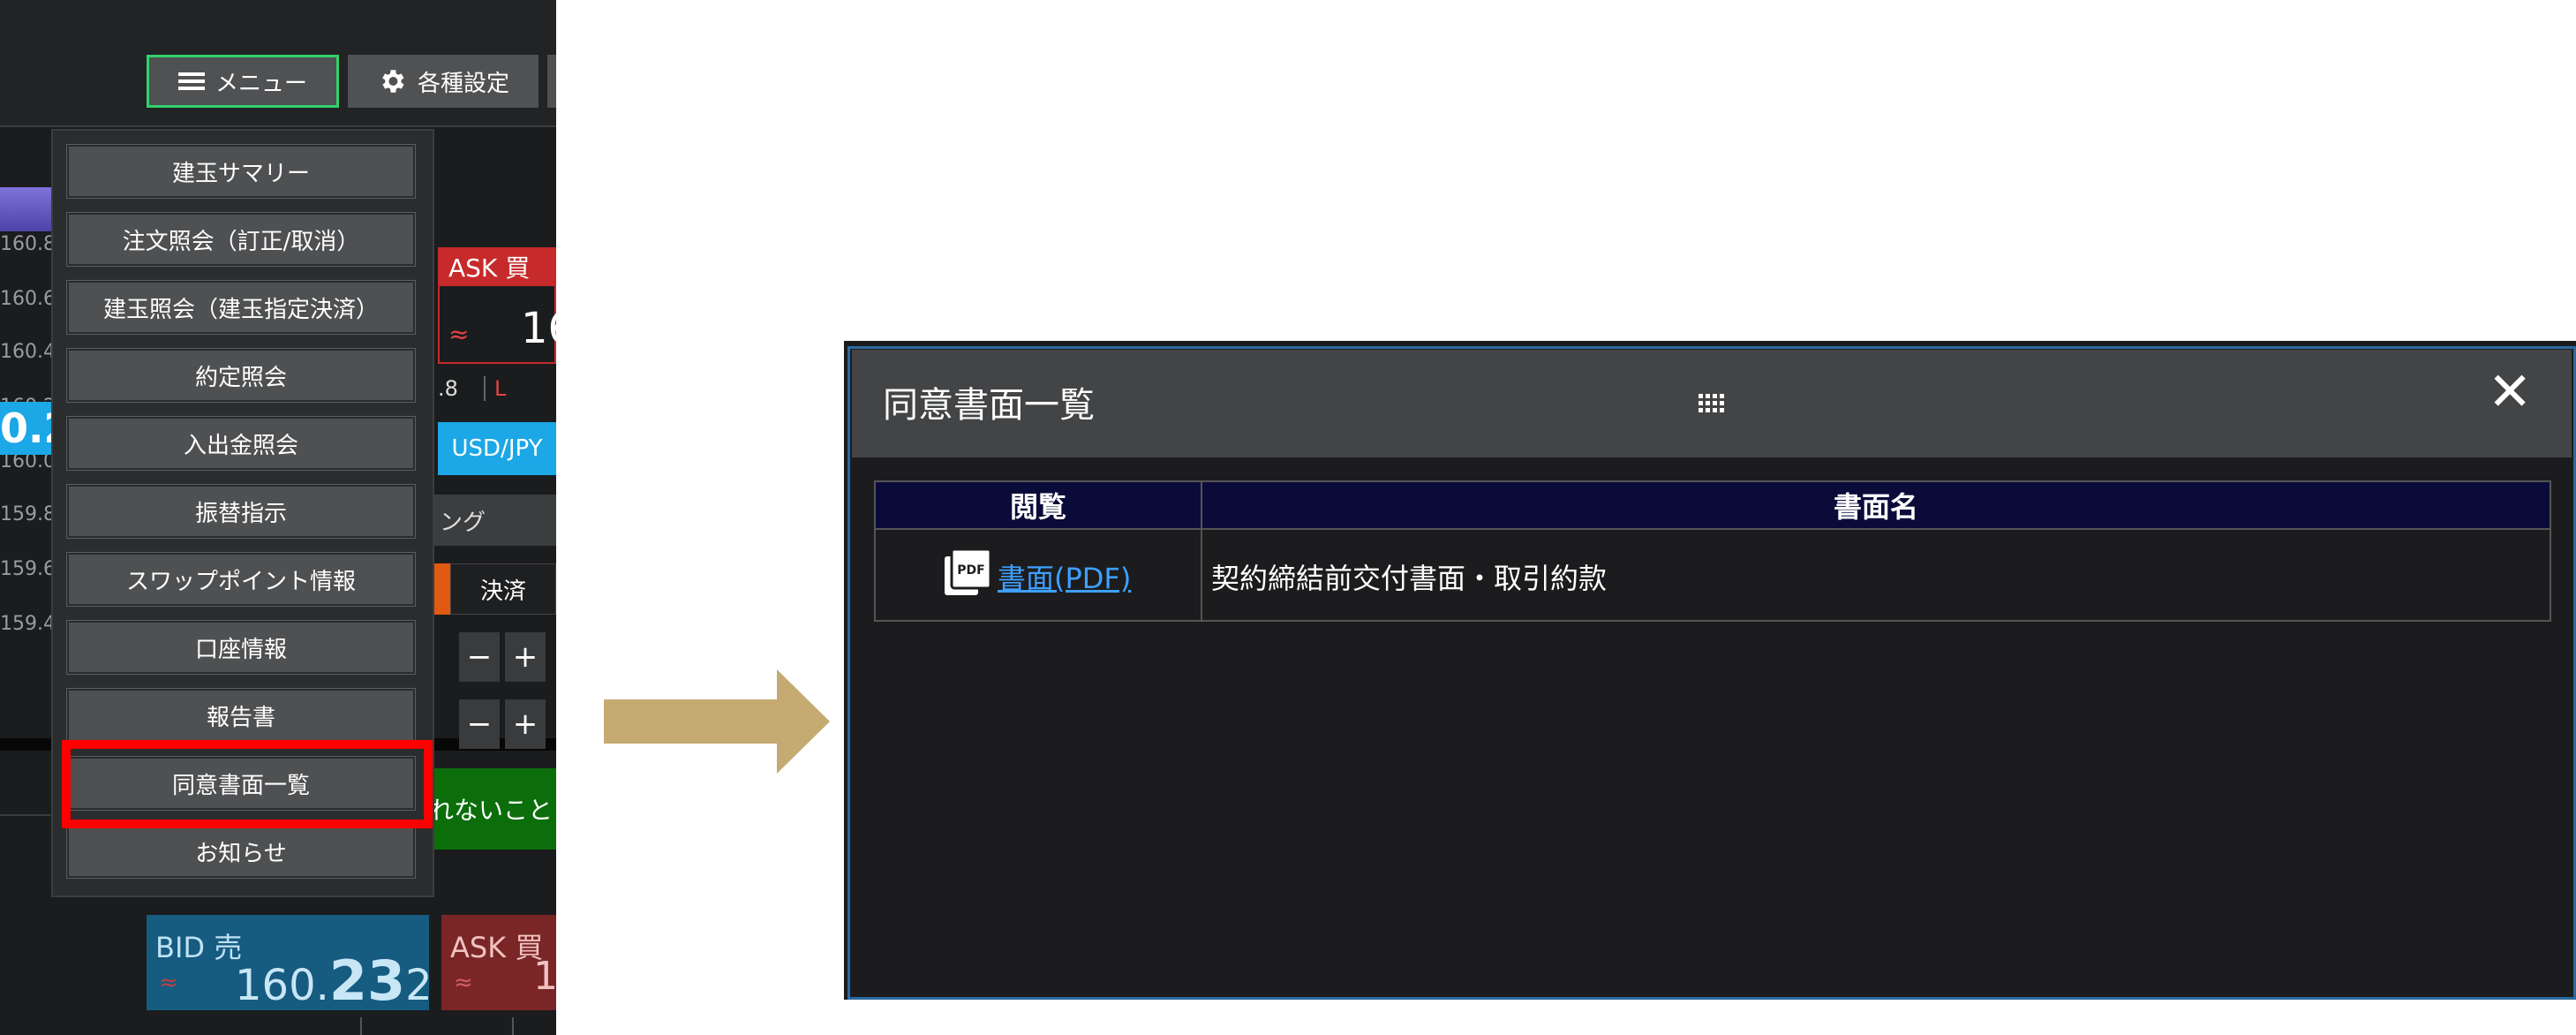  What do you see at coordinates (334, 980) in the screenshot?
I see `bid-price: 160.232` at bounding box center [334, 980].